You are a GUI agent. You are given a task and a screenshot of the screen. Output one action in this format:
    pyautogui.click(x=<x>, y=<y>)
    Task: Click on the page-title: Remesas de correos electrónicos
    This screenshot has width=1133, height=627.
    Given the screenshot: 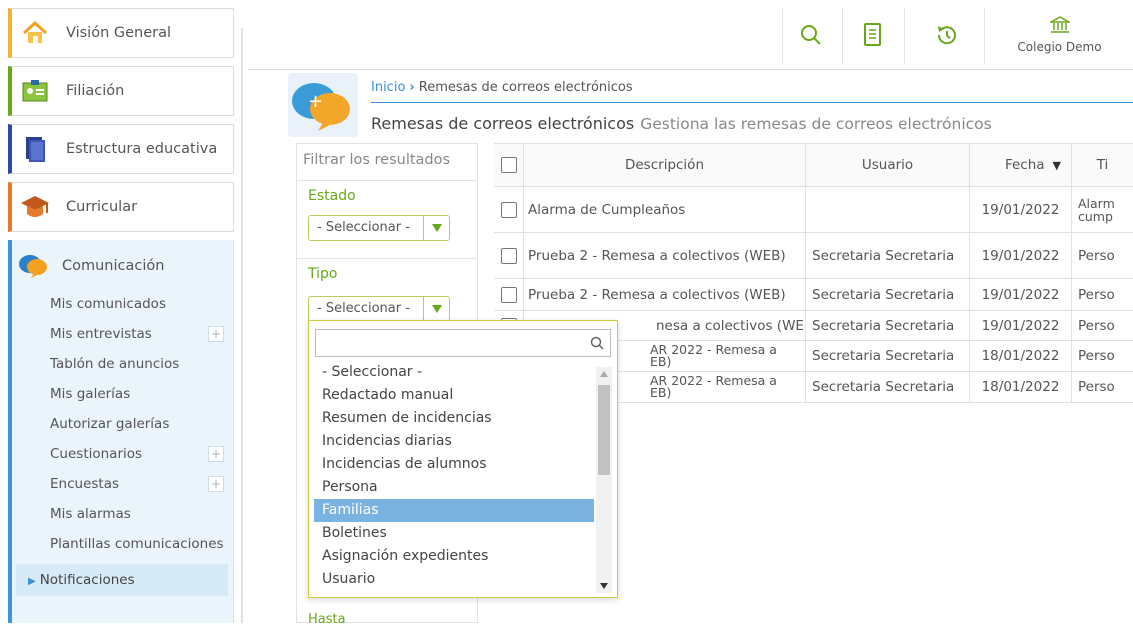 What is the action you would take?
    pyautogui.click(x=503, y=123)
    